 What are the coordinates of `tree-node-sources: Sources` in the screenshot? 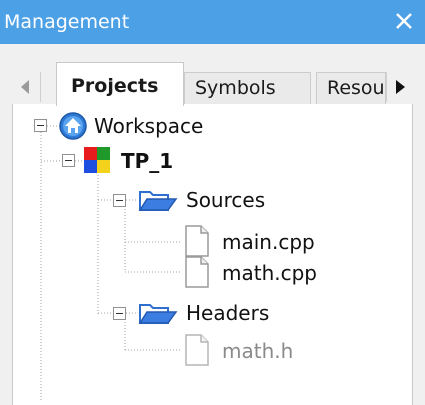 It's located at (225, 200).